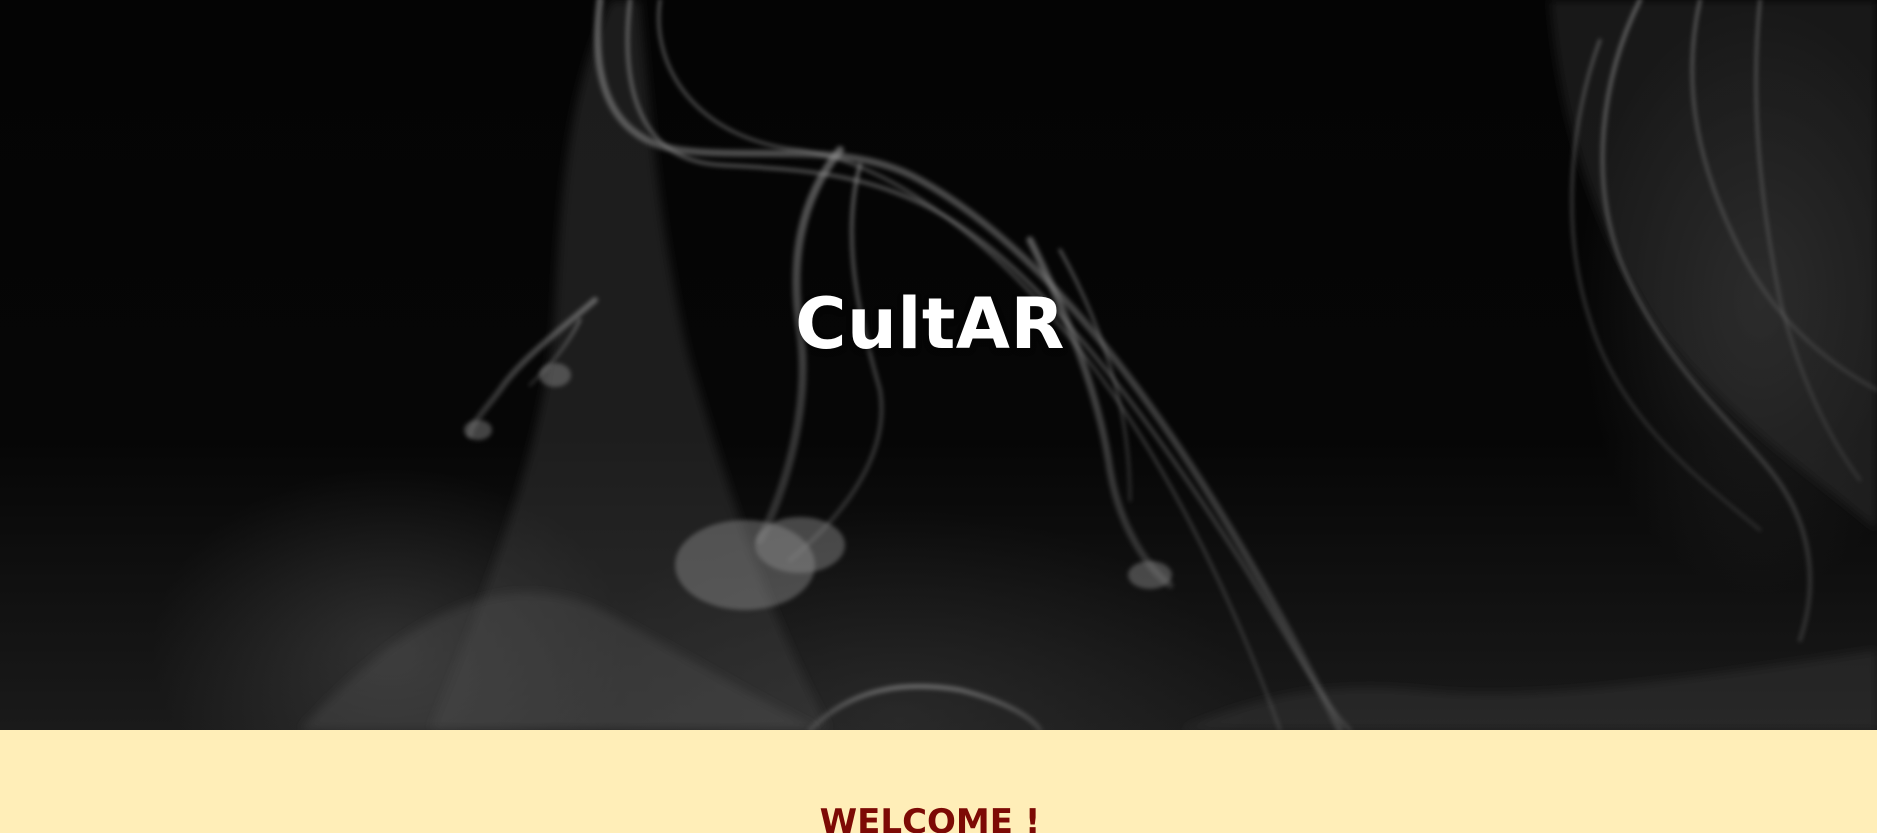 The image size is (1877, 833). What do you see at coordinates (930, 323) in the screenshot?
I see `site-title: CultAR` at bounding box center [930, 323].